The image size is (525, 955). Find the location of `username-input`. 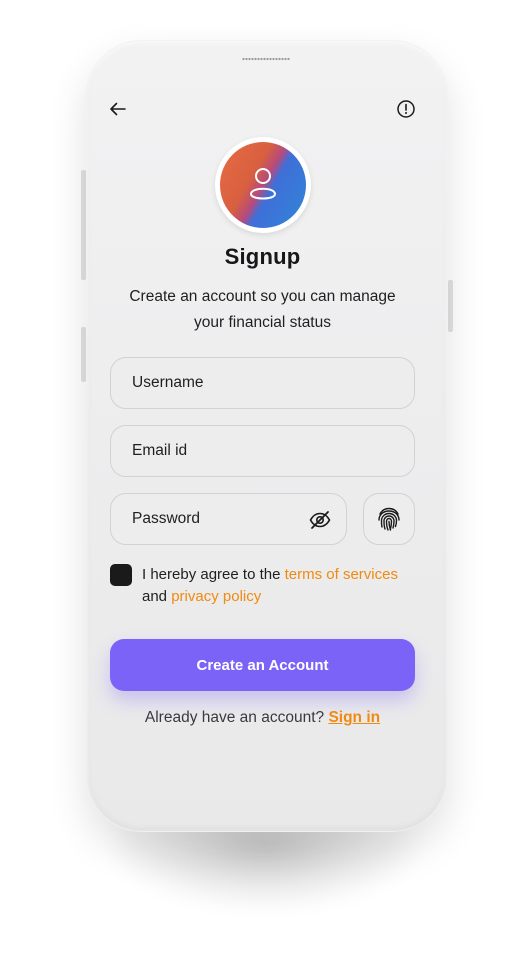

username-input is located at coordinates (273, 383).